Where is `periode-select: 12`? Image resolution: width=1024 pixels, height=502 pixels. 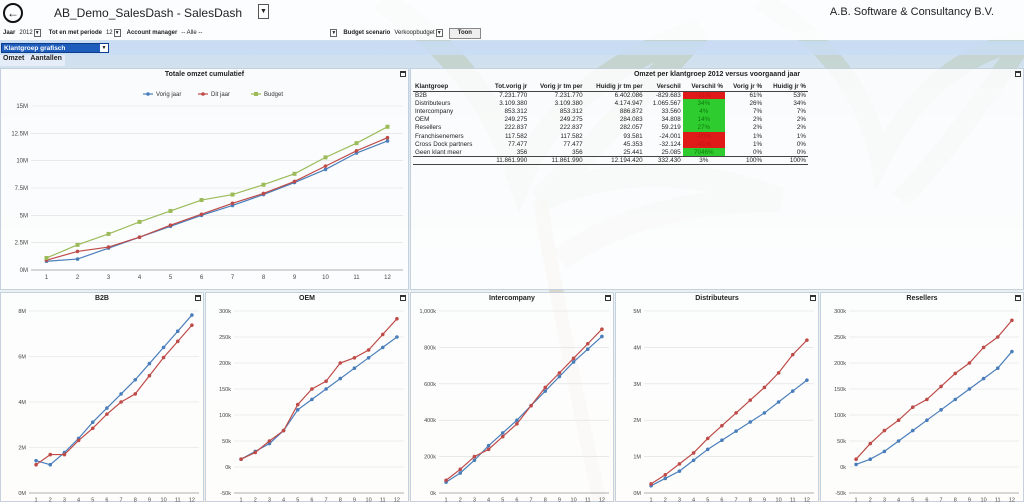 periode-select: 12 is located at coordinates (109, 33).